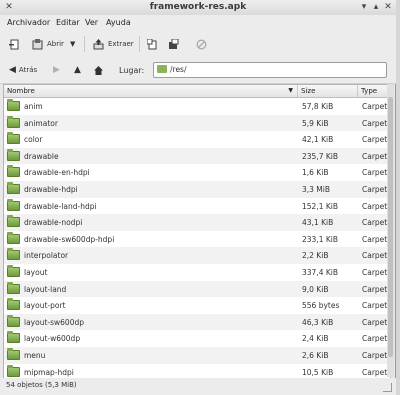 This screenshot has height=395, width=400. I want to click on menu-bar: Archivador Editar Ver Ayuda, so click(198, 23).